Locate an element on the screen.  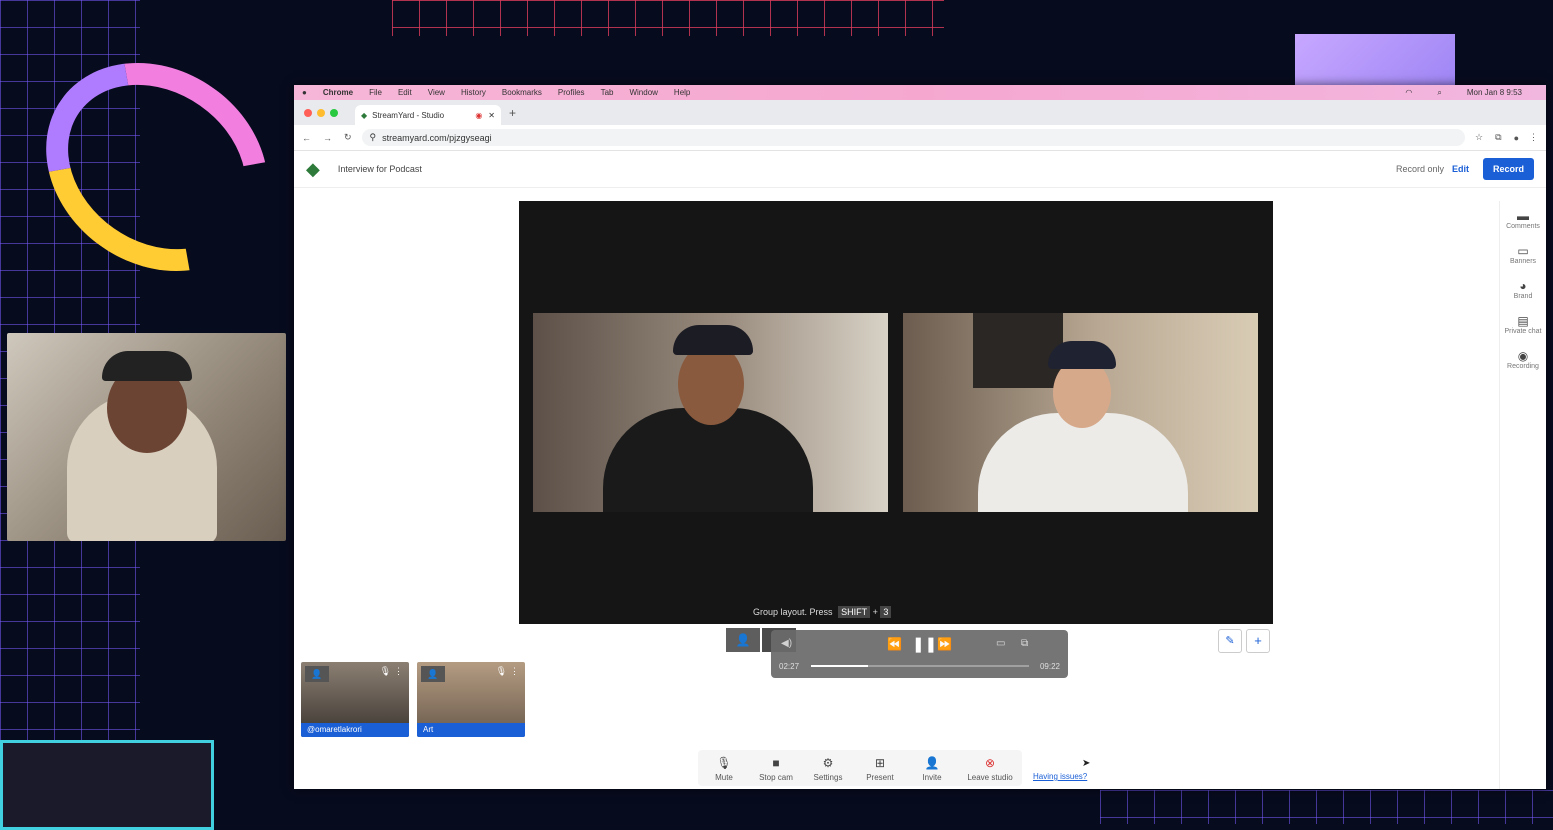
record-icon: ◉ is located at coordinates (1523, 356).